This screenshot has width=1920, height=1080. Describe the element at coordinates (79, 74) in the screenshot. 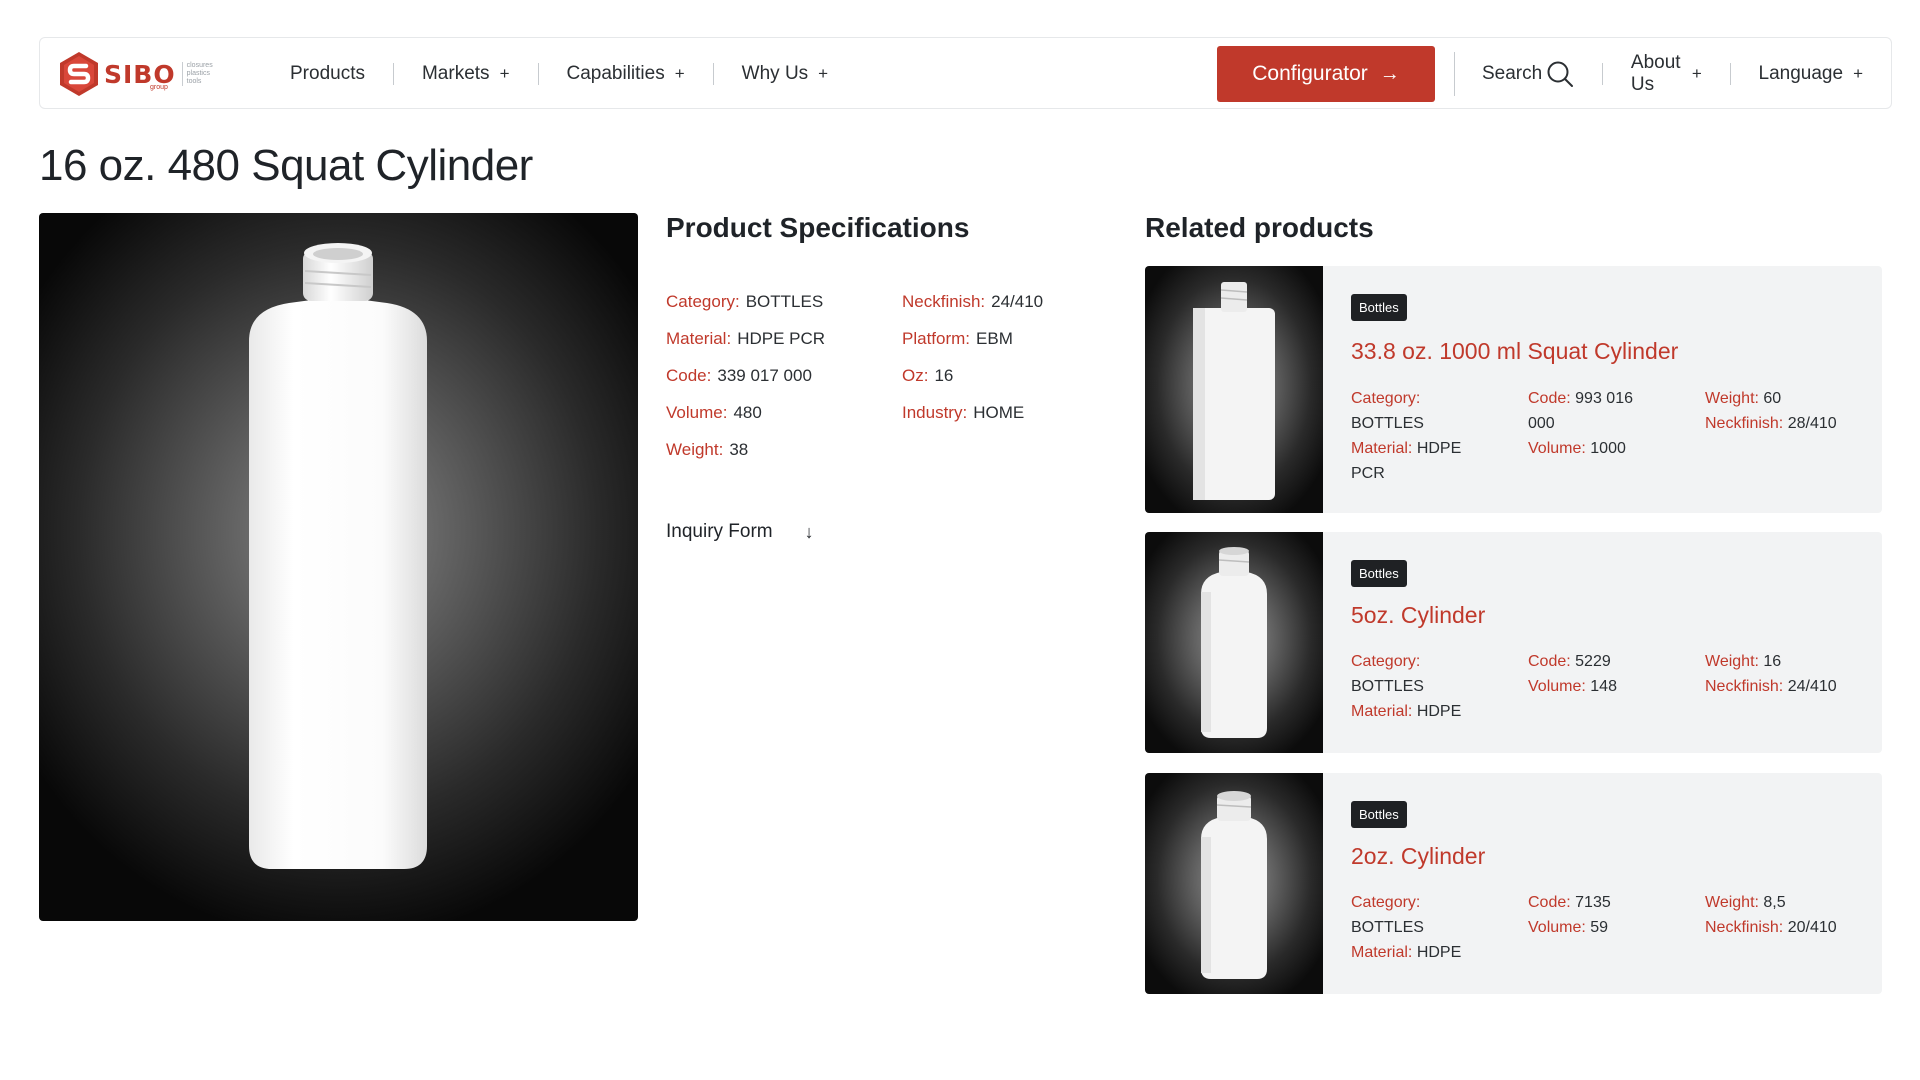

I see `sibo-logo-icon` at that location.